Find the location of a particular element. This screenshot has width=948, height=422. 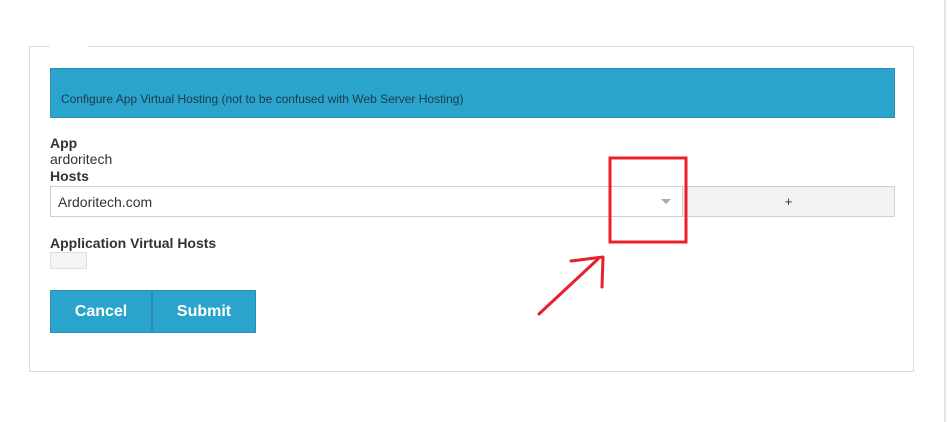

chevron-down-icon is located at coordinates (666, 201).